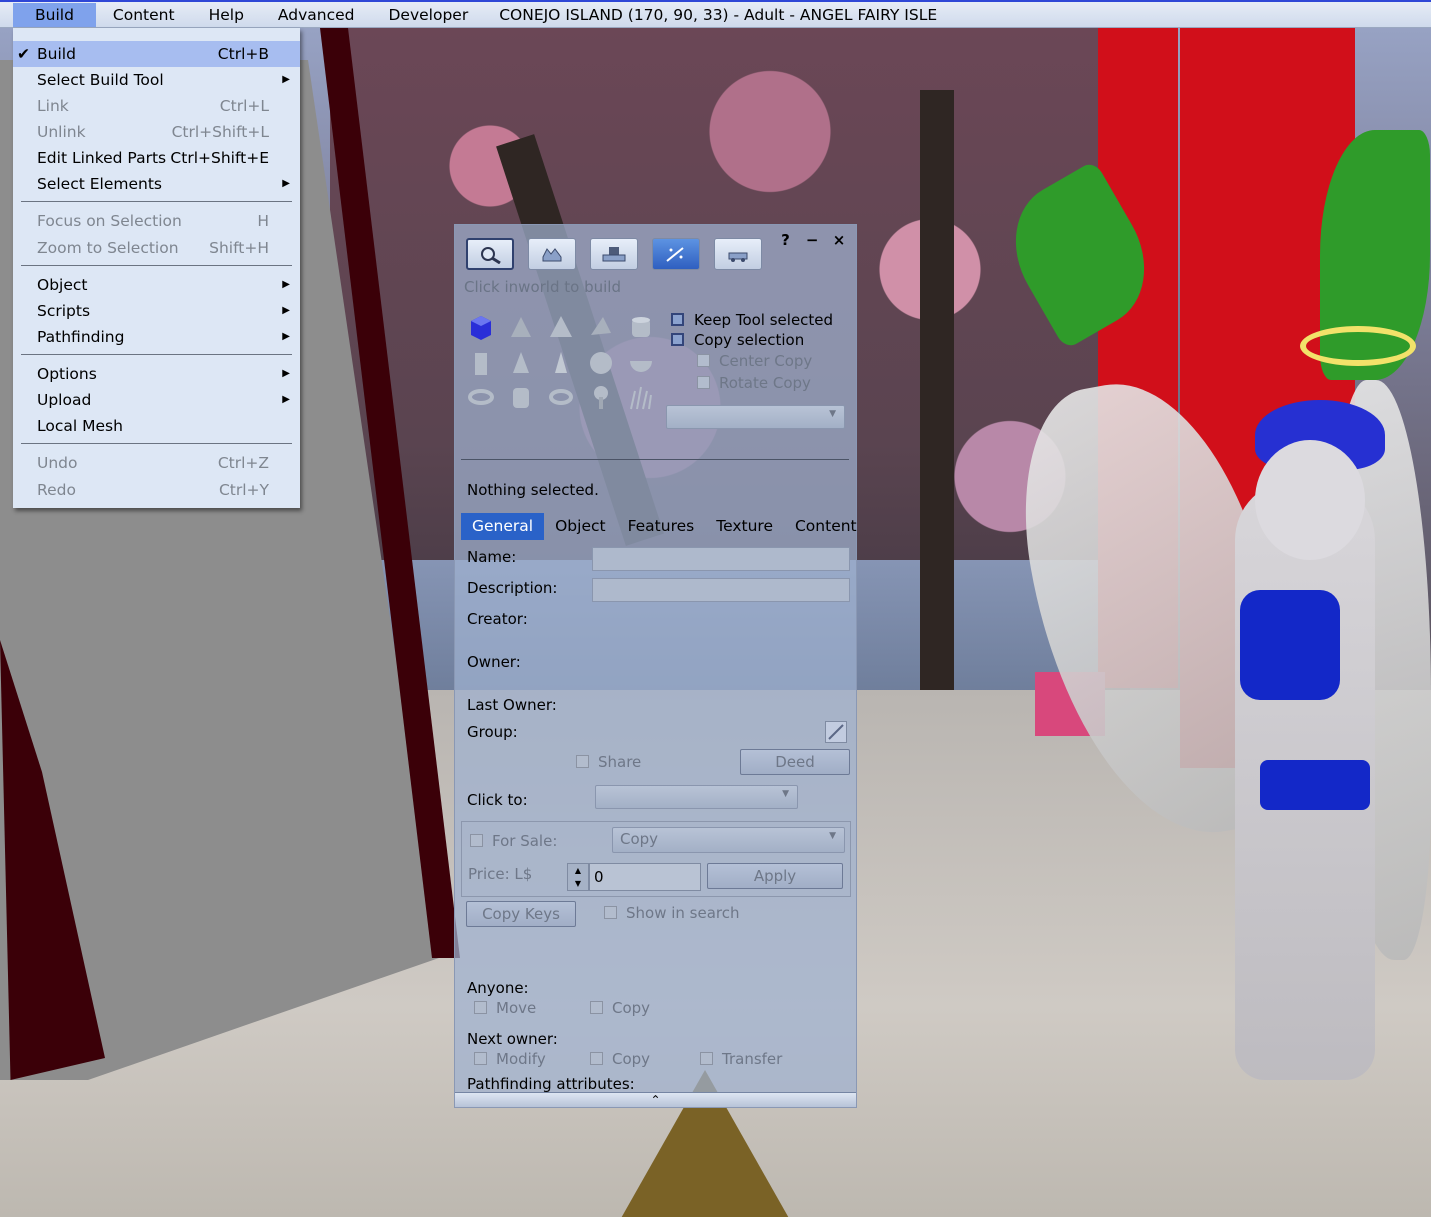 Image resolution: width=1431 pixels, height=1217 pixels. What do you see at coordinates (156, 337) in the screenshot?
I see `menu-item-pathfinding: Pathfinding ▶` at bounding box center [156, 337].